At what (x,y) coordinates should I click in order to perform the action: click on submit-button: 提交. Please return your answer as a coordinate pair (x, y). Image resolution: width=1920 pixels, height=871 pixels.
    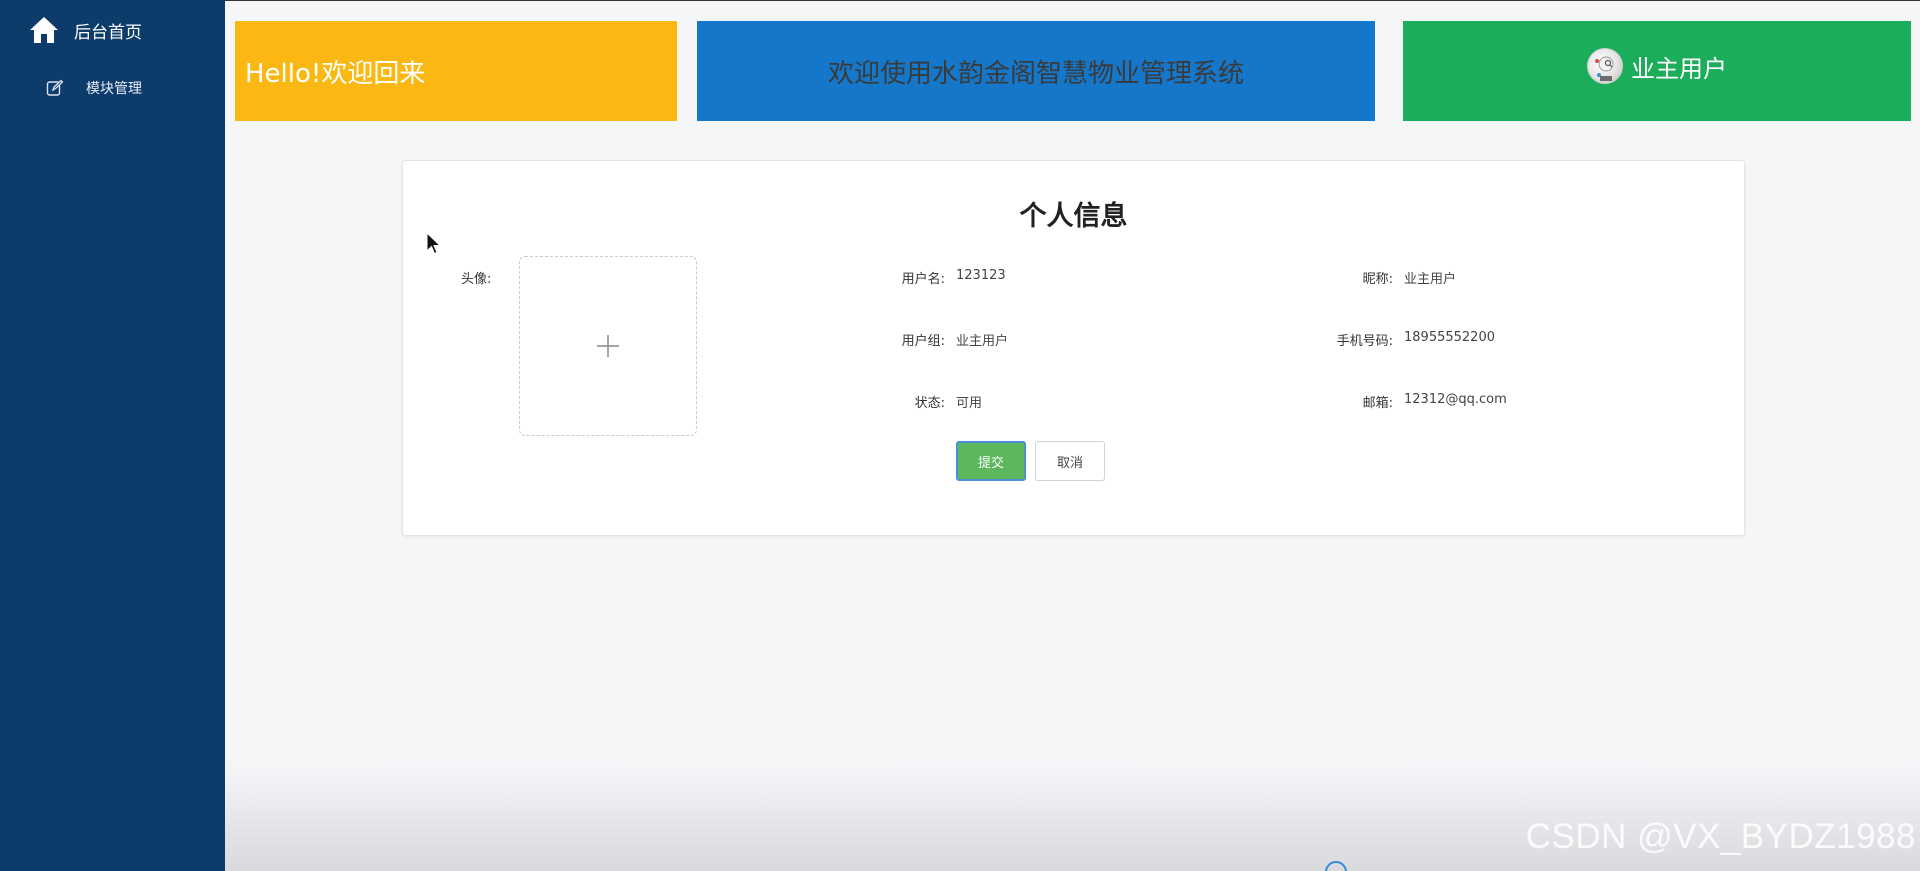
    Looking at the image, I should click on (991, 461).